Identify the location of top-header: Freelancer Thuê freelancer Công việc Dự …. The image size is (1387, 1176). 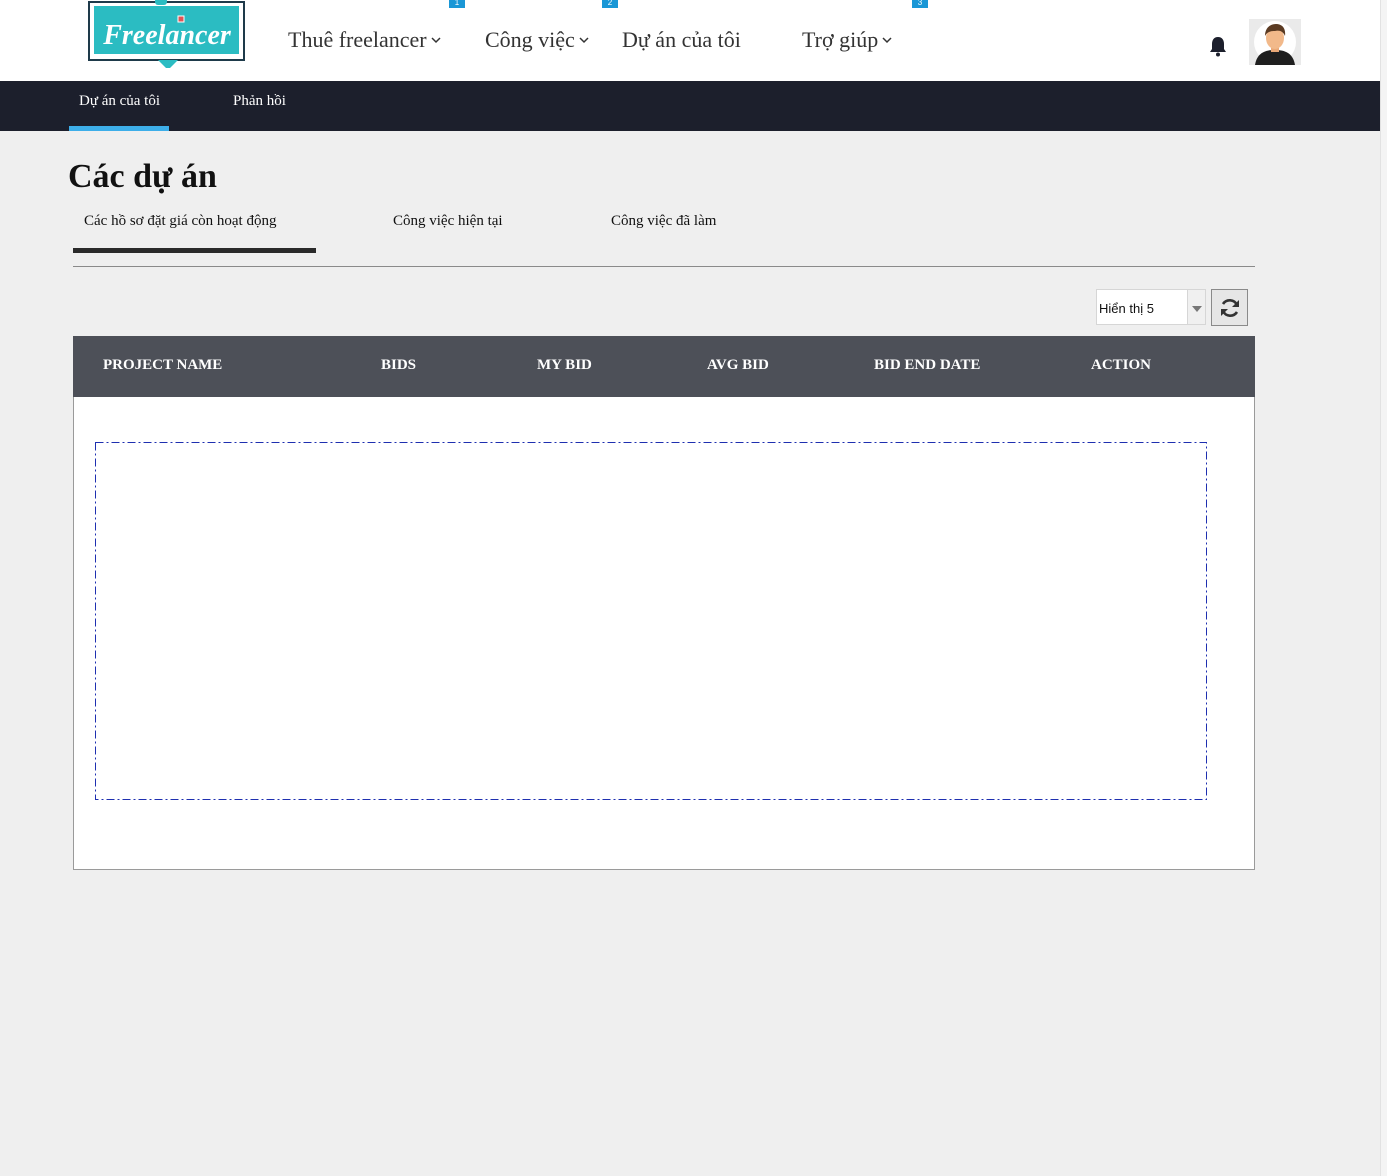
(690, 40).